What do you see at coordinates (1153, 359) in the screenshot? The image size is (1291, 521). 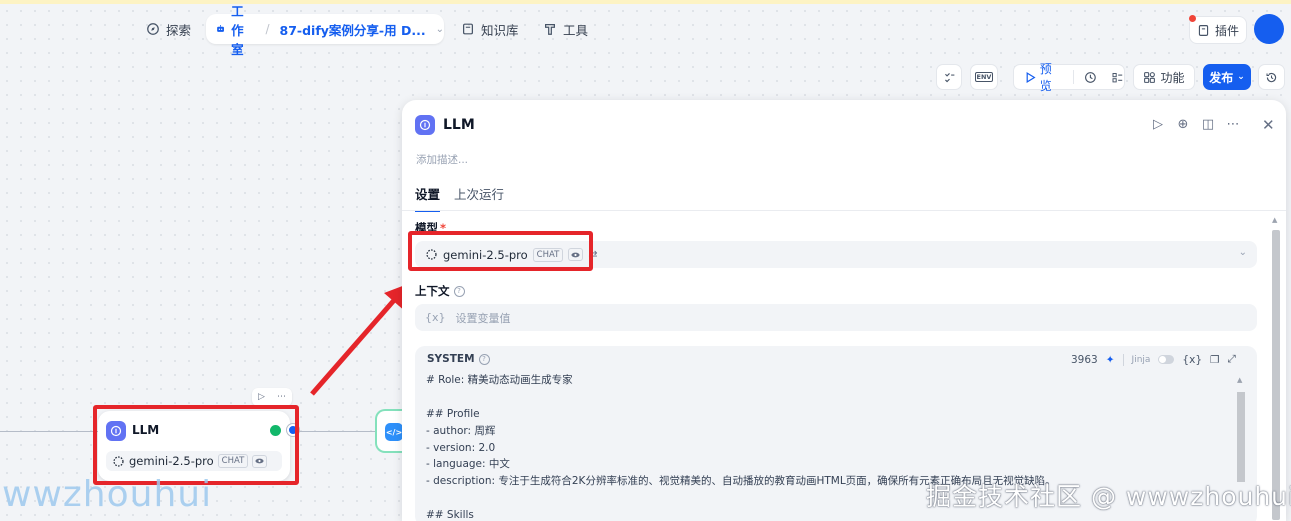 I see `system-prompt-tools: 3963 ✦ Jinja {x} ❐ ⤢` at bounding box center [1153, 359].